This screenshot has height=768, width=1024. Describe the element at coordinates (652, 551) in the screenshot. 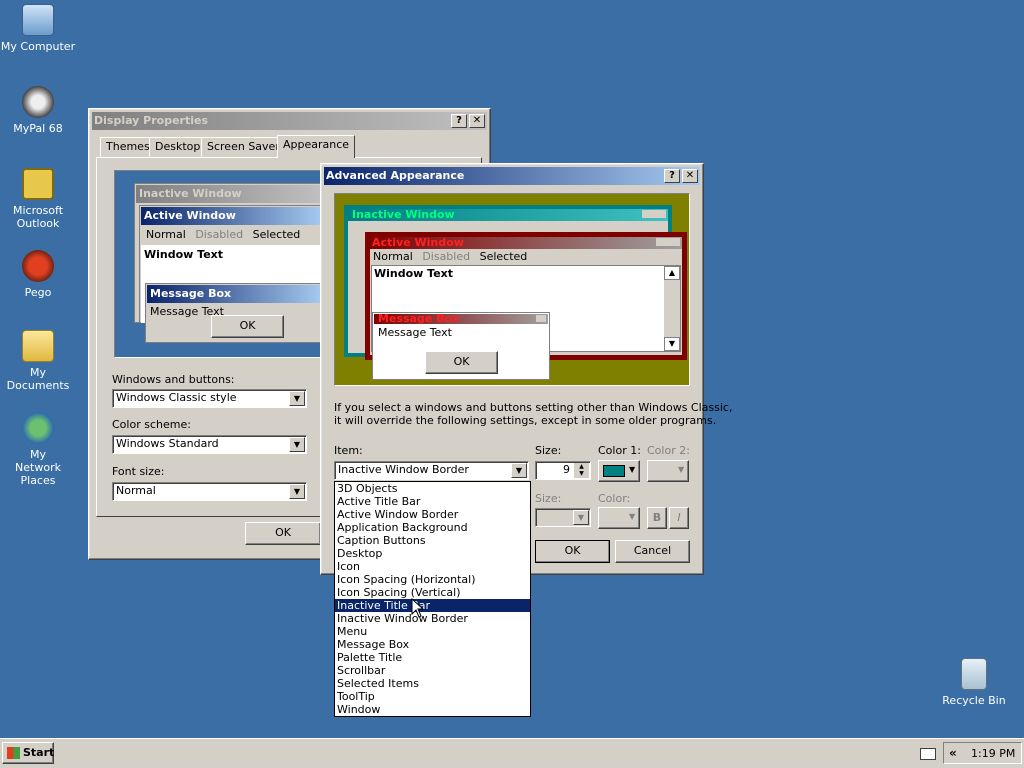

I see `aa-cancel-button: Cancel` at that location.